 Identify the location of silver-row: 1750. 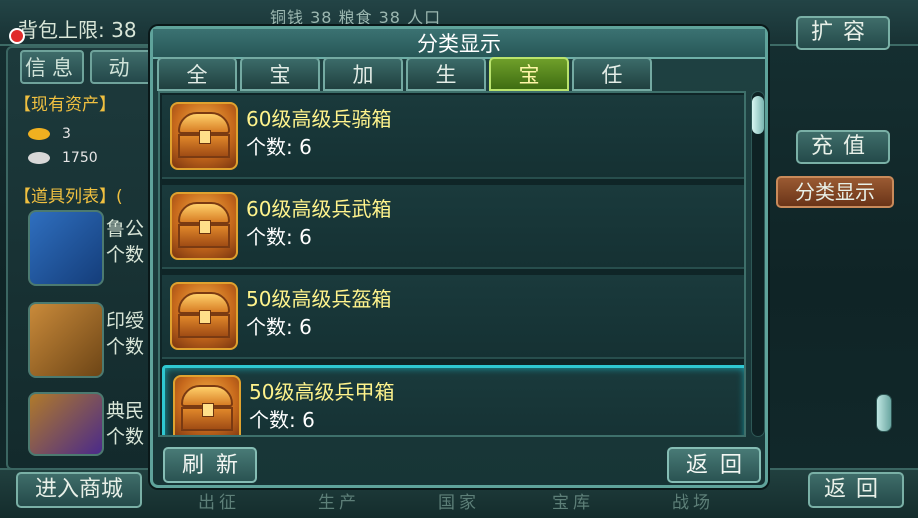
(63, 158).